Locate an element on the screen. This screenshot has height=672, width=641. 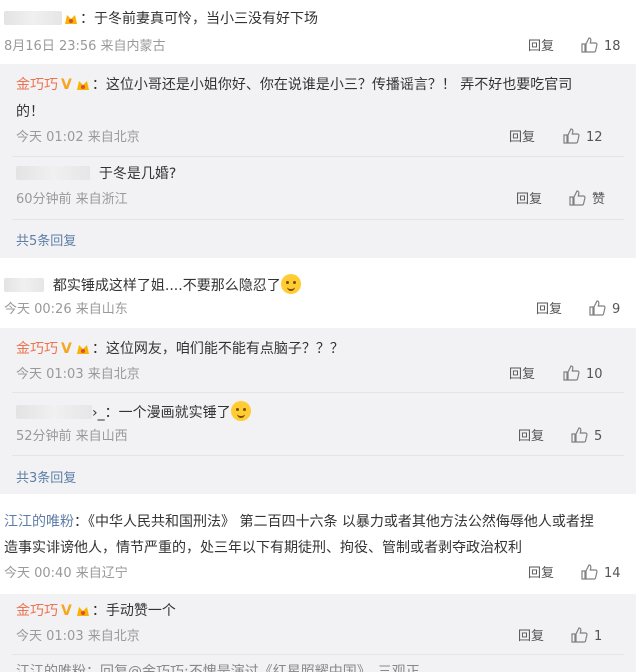
reply-text: 于冬是几婚? is located at coordinates (96, 174).